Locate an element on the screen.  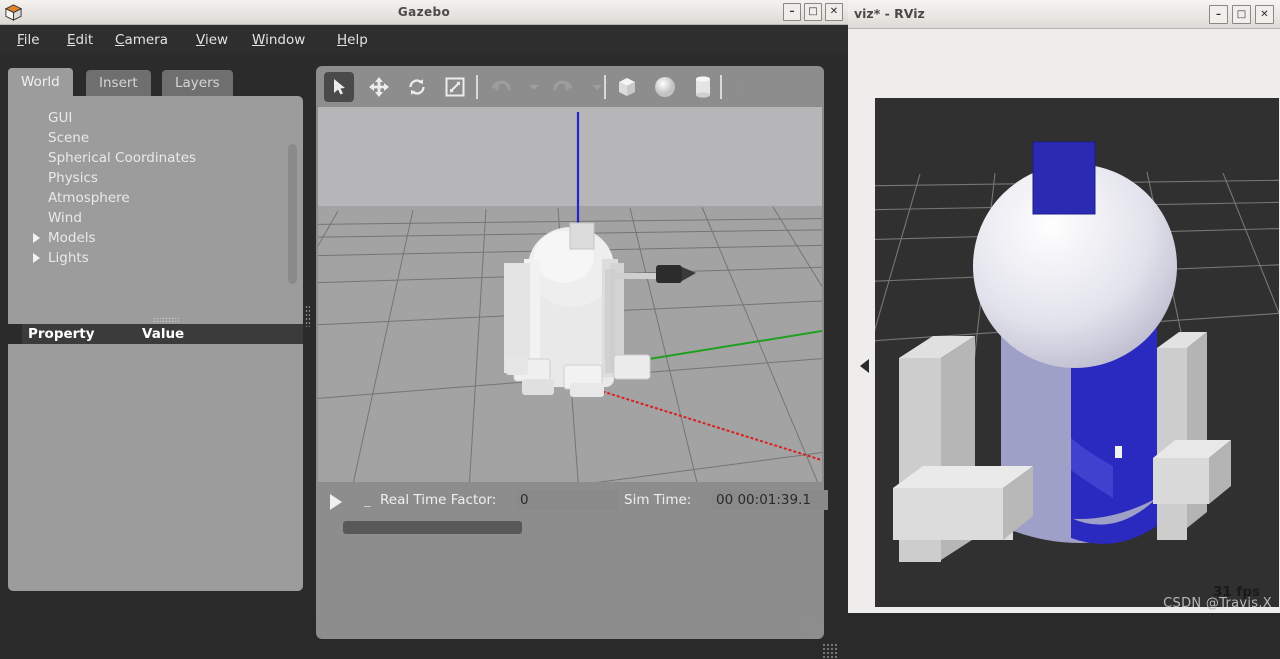
tree-item-physics: Physics is located at coordinates (73, 178).